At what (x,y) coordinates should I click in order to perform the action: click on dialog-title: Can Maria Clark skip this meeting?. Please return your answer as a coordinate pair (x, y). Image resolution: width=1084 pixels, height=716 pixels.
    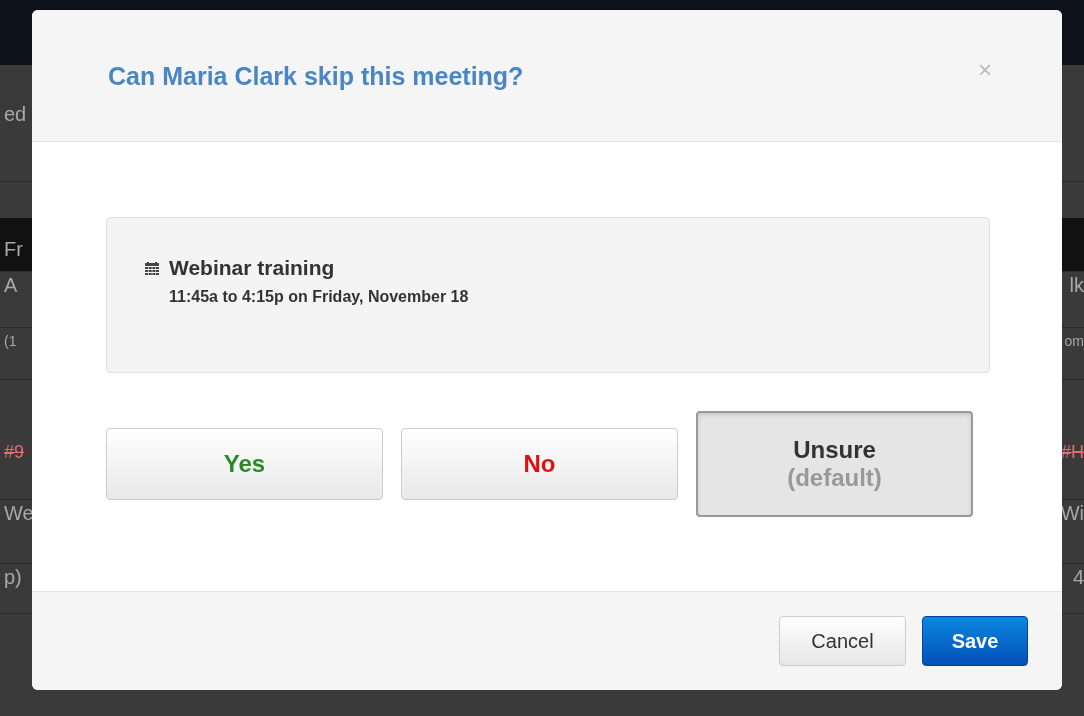
    Looking at the image, I should click on (316, 76).